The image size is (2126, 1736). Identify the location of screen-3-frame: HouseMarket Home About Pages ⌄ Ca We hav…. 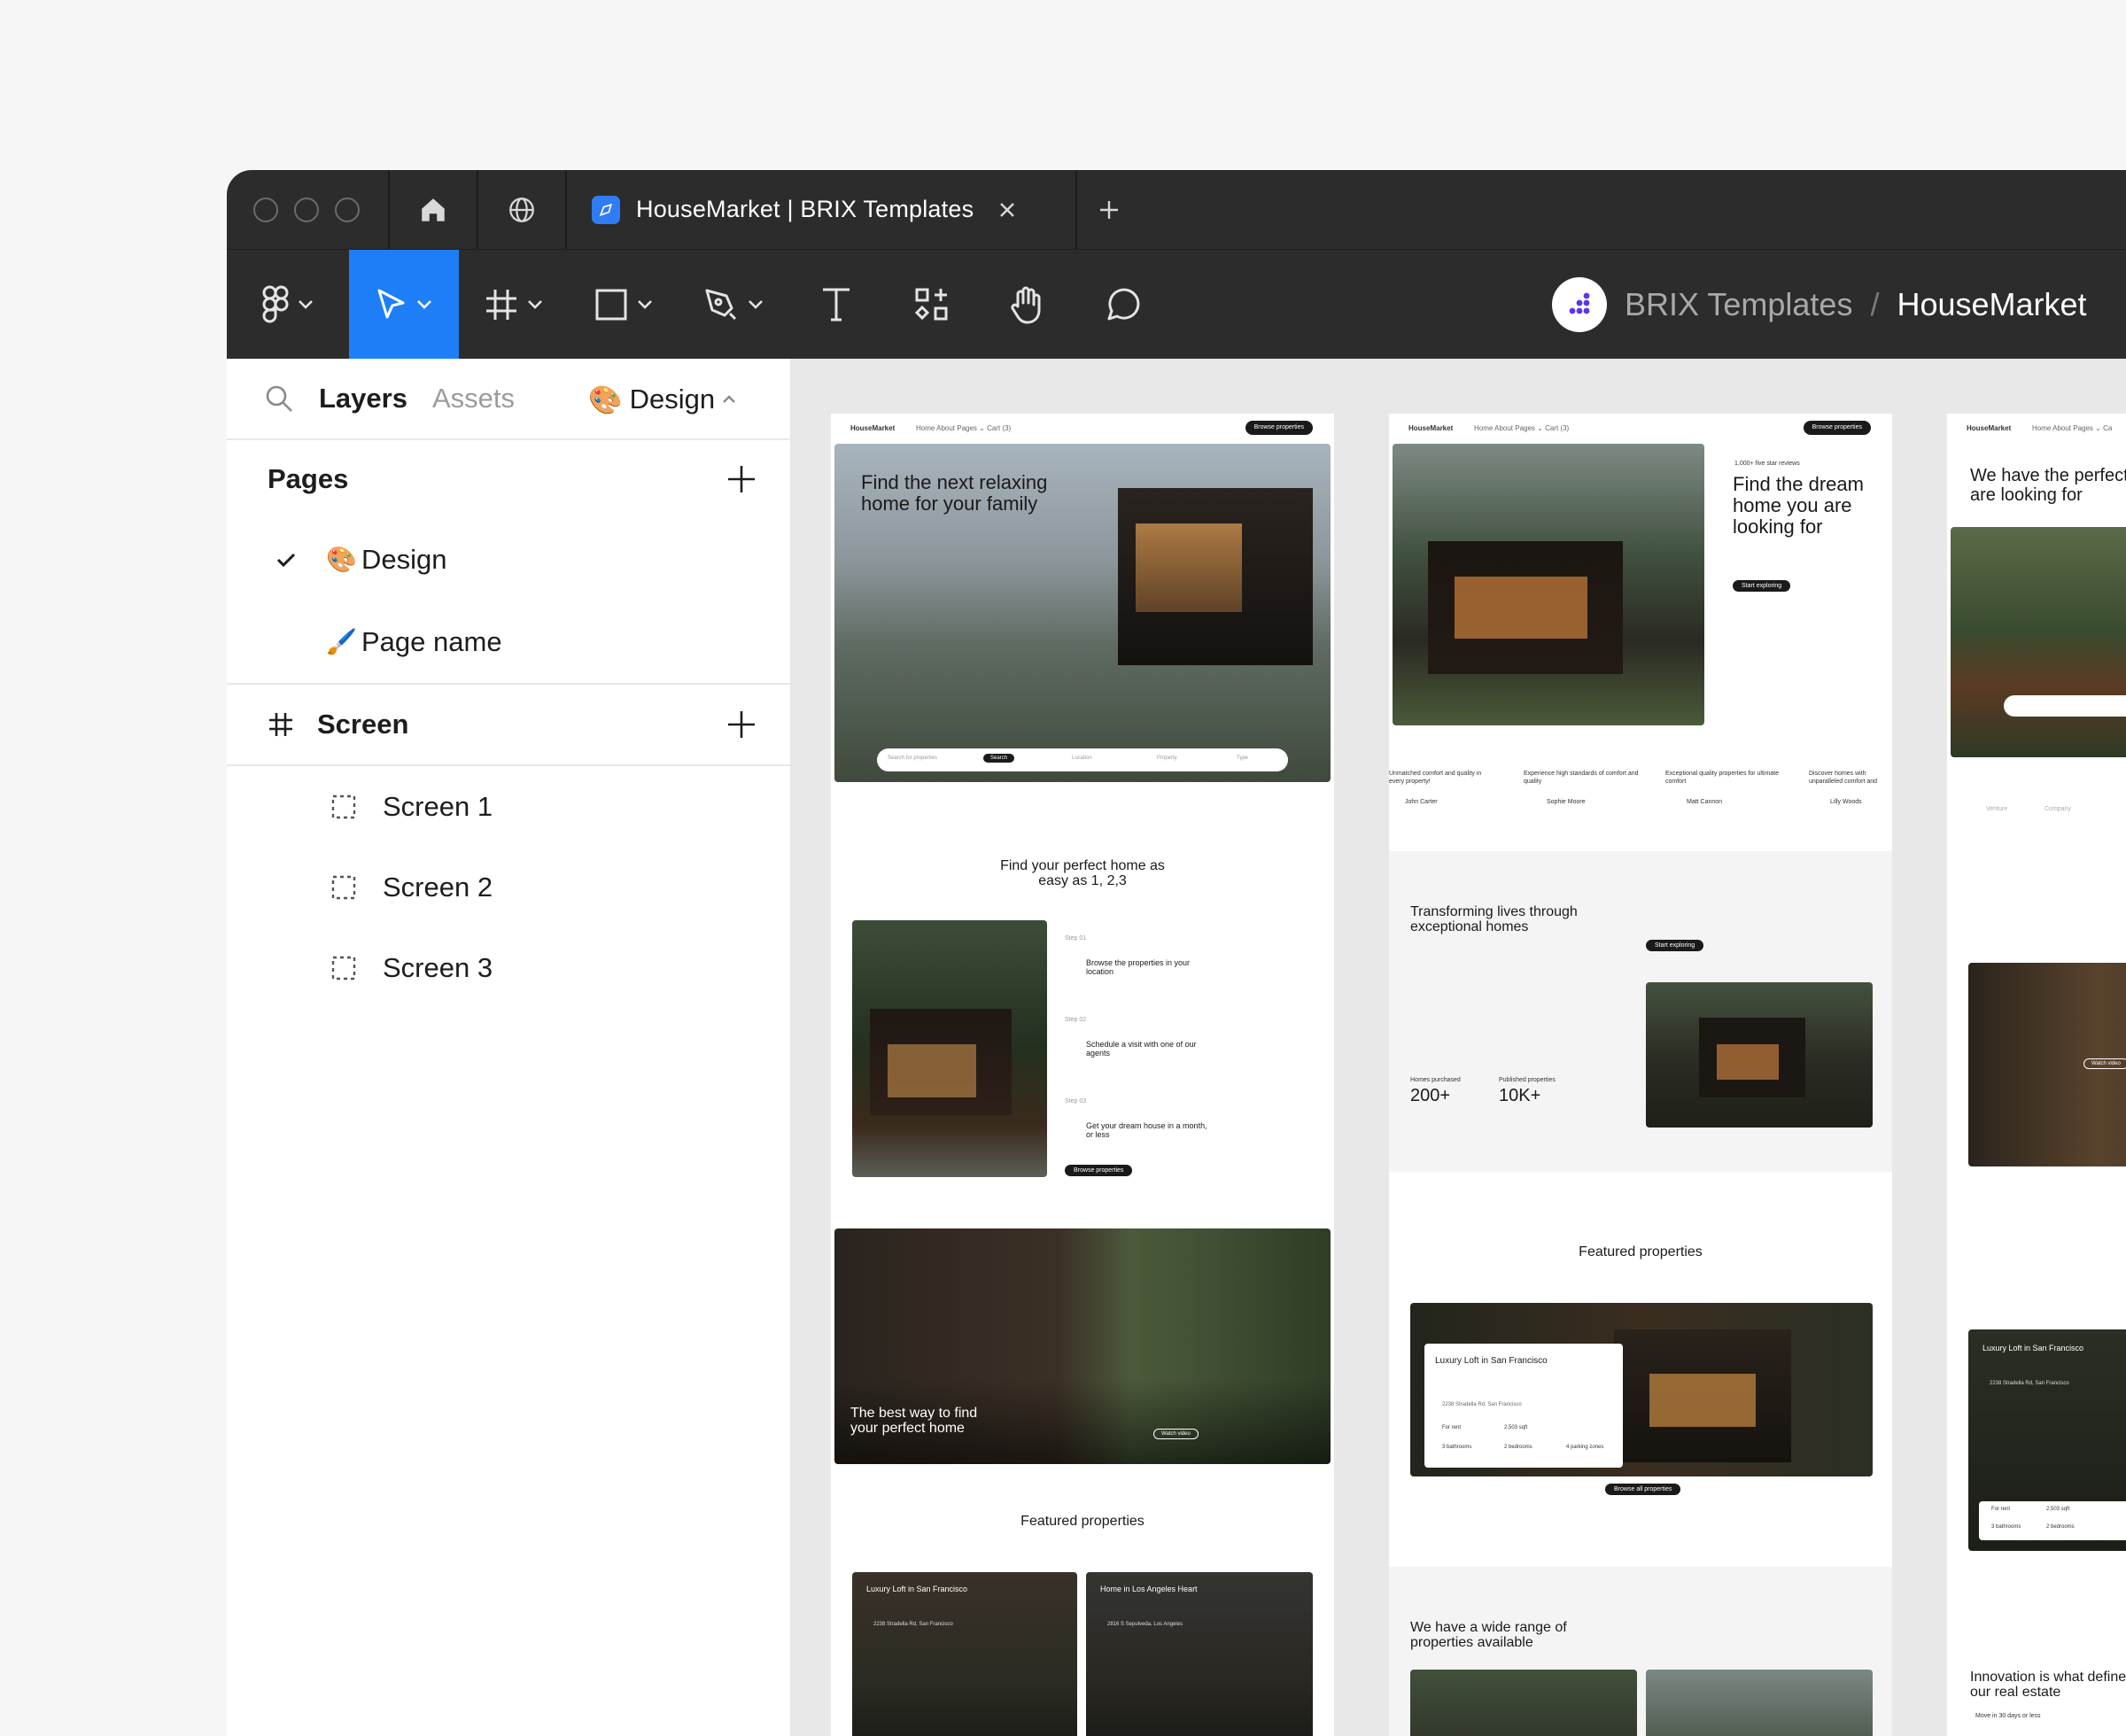
(2037, 1075).